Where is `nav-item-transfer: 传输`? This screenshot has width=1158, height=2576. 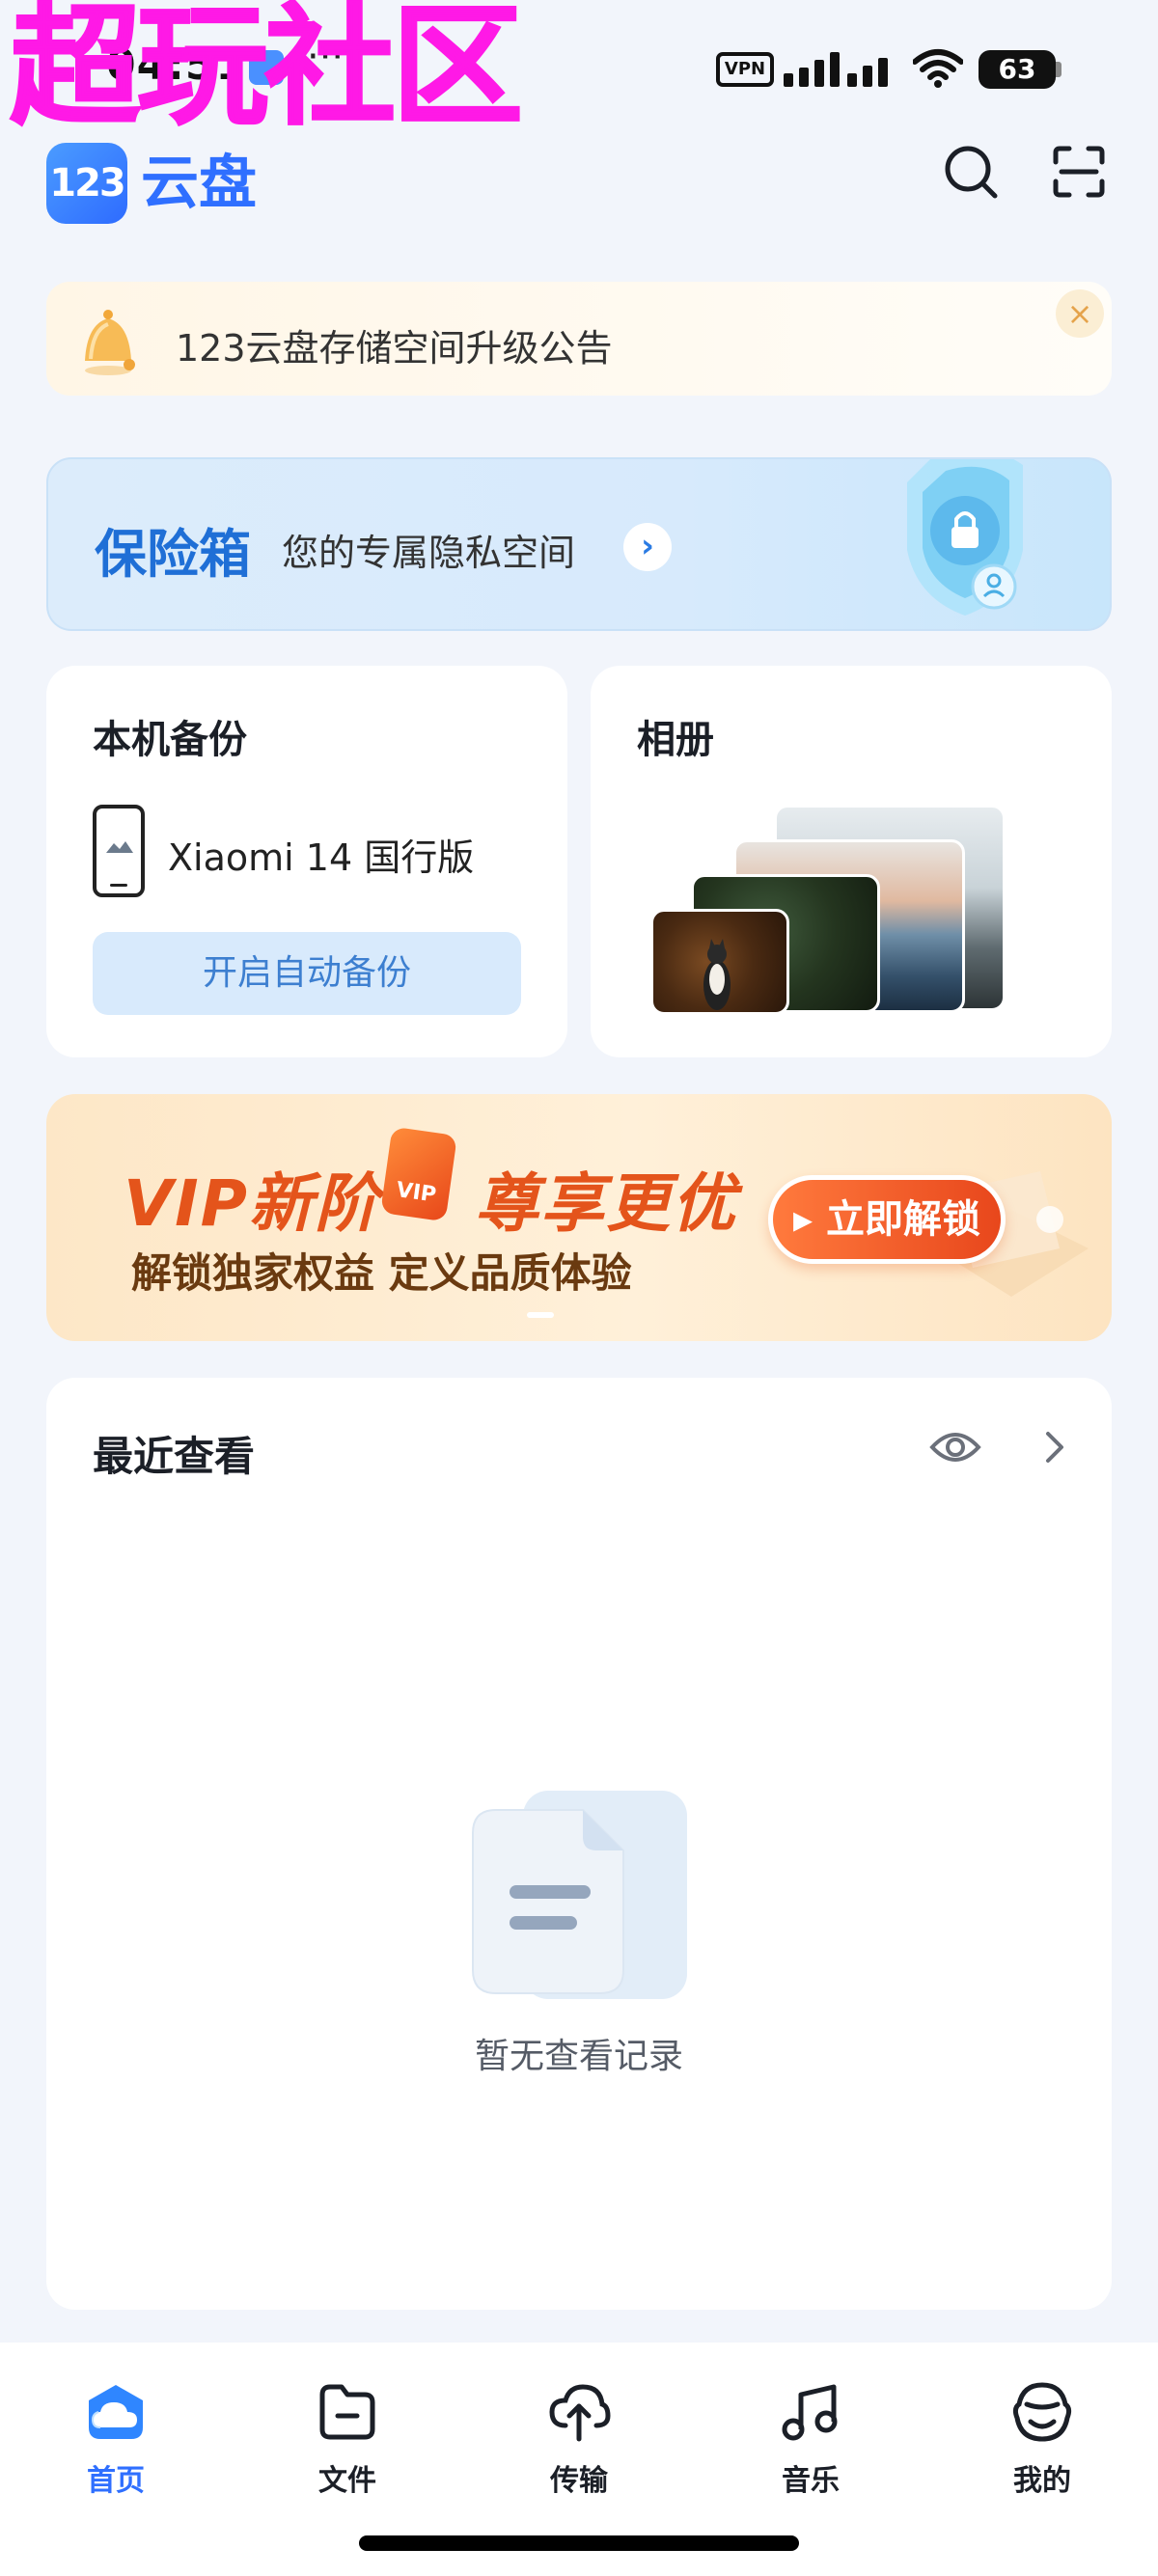 nav-item-transfer: 传输 is located at coordinates (579, 2440).